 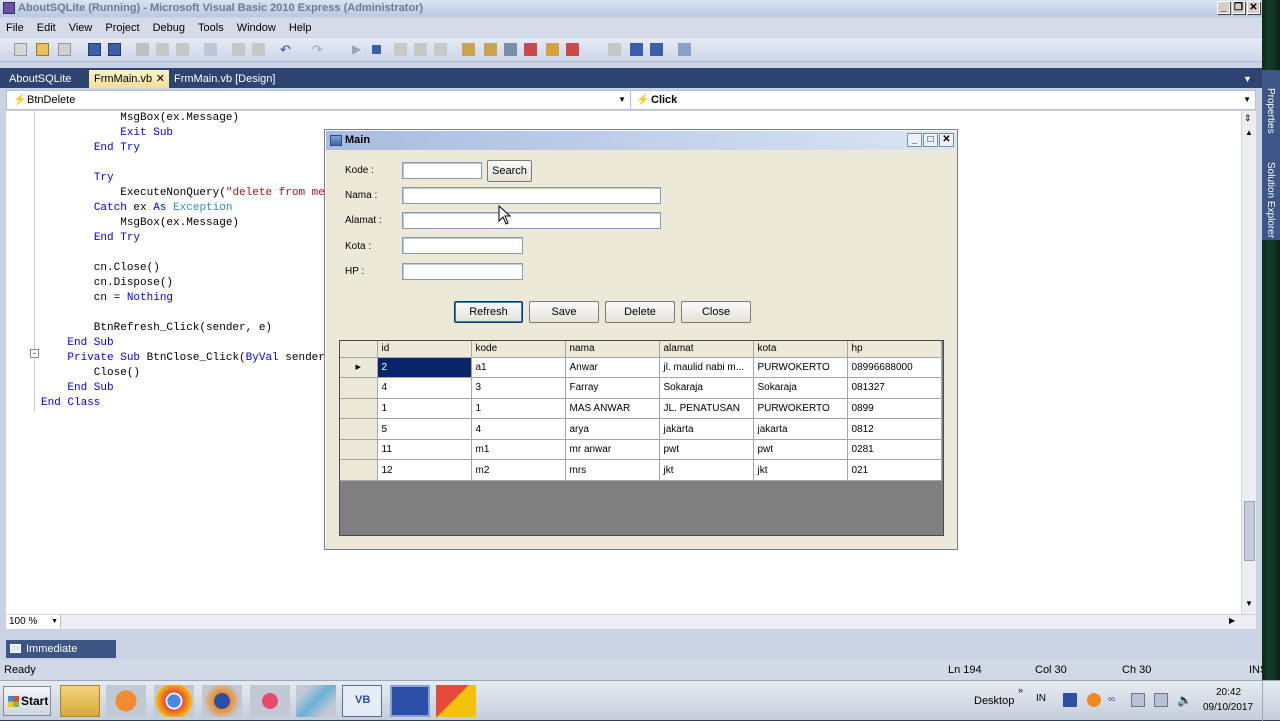 I want to click on grid-cell-kode: 3, so click(x=518, y=388).